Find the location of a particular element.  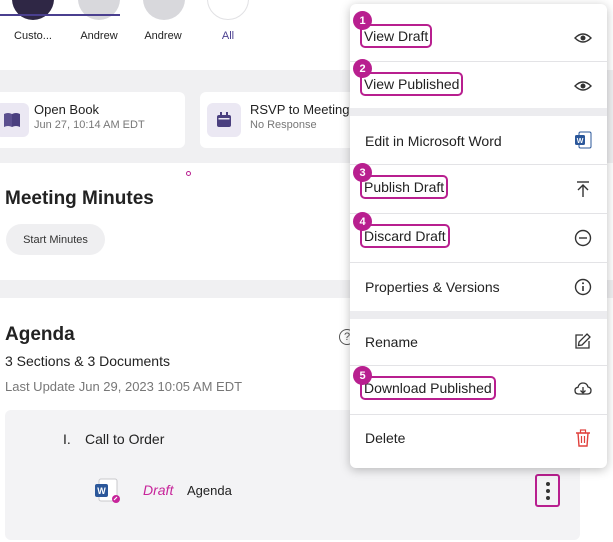

menu-item-download-published: Download Published is located at coordinates (478, 390).